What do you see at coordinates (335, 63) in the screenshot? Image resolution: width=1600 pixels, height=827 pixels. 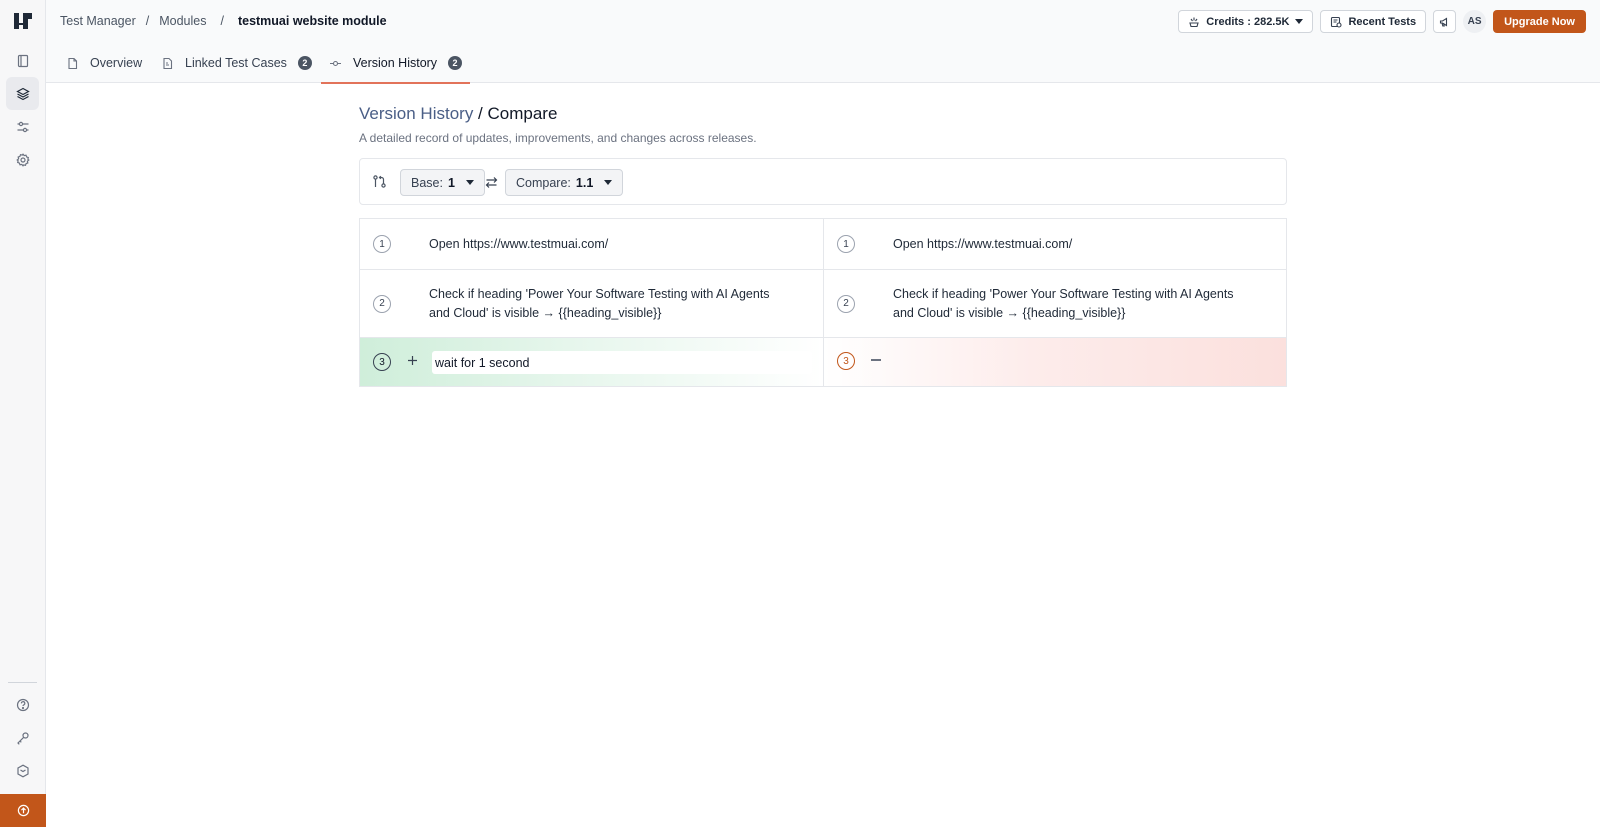 I see `commit-icon` at bounding box center [335, 63].